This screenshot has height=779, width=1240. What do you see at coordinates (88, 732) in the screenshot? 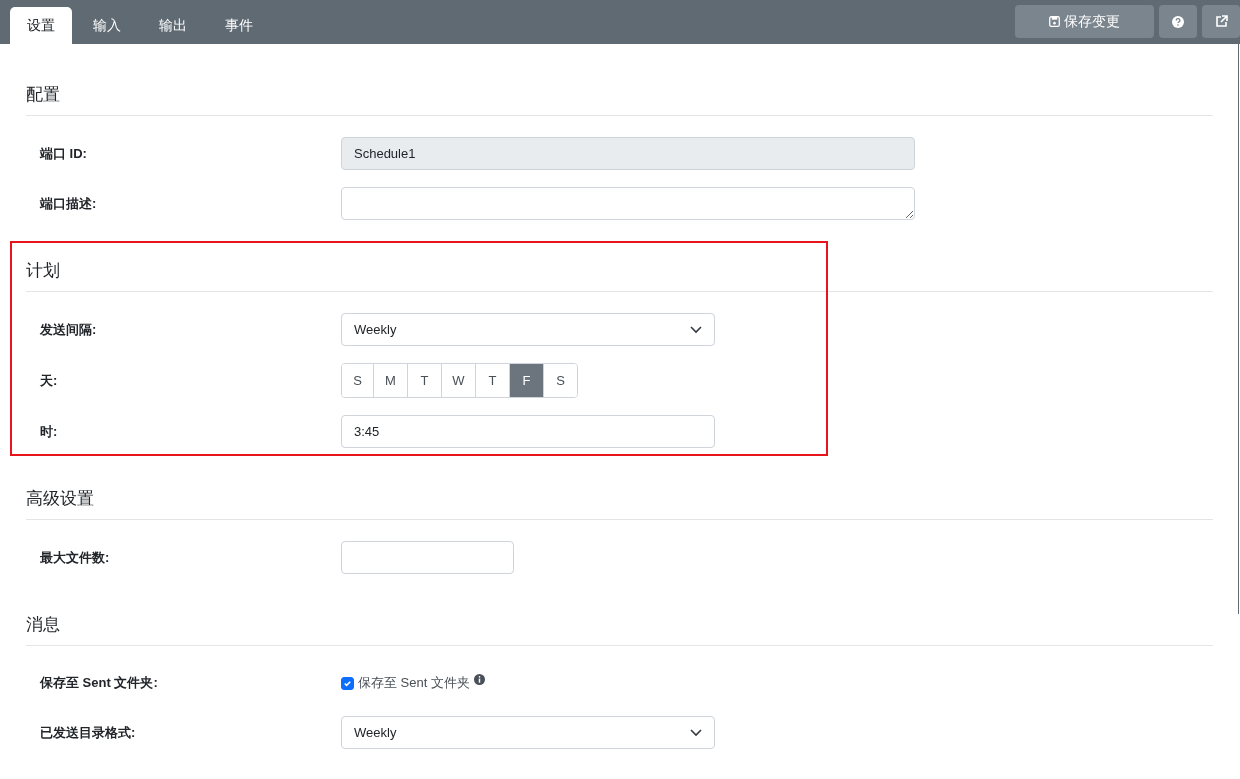
I see `field-label: 已发送目录格式:` at bounding box center [88, 732].